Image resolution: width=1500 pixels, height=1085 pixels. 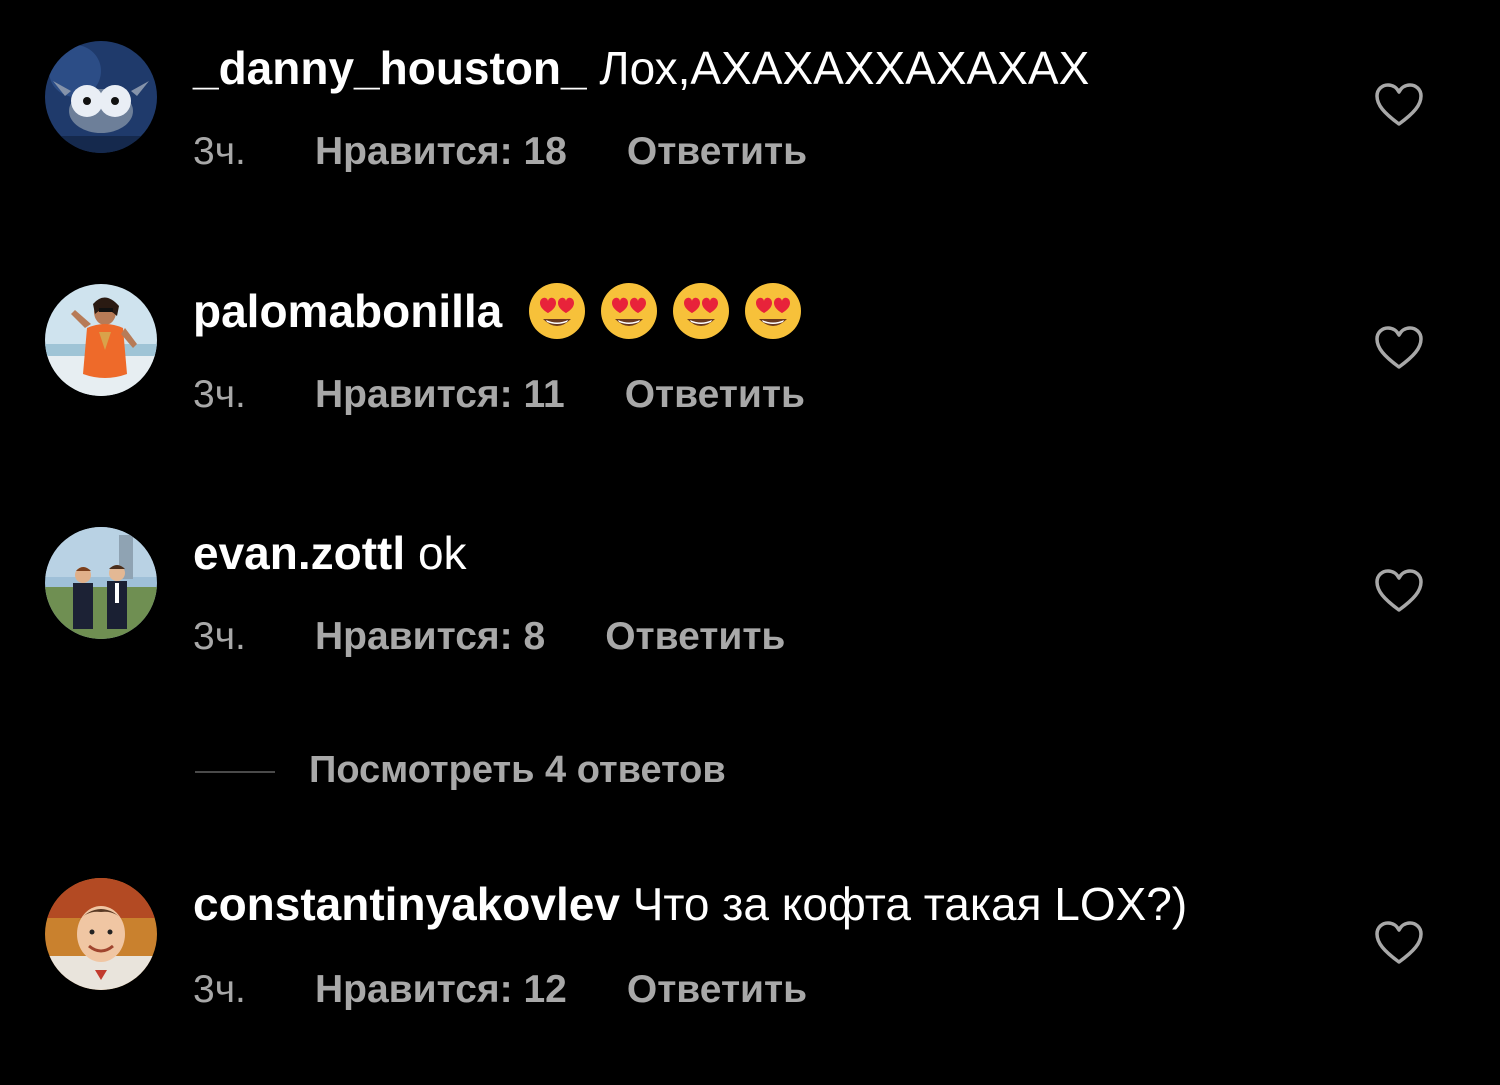 I want to click on comment-likes: Нравится: 8, so click(x=430, y=637).